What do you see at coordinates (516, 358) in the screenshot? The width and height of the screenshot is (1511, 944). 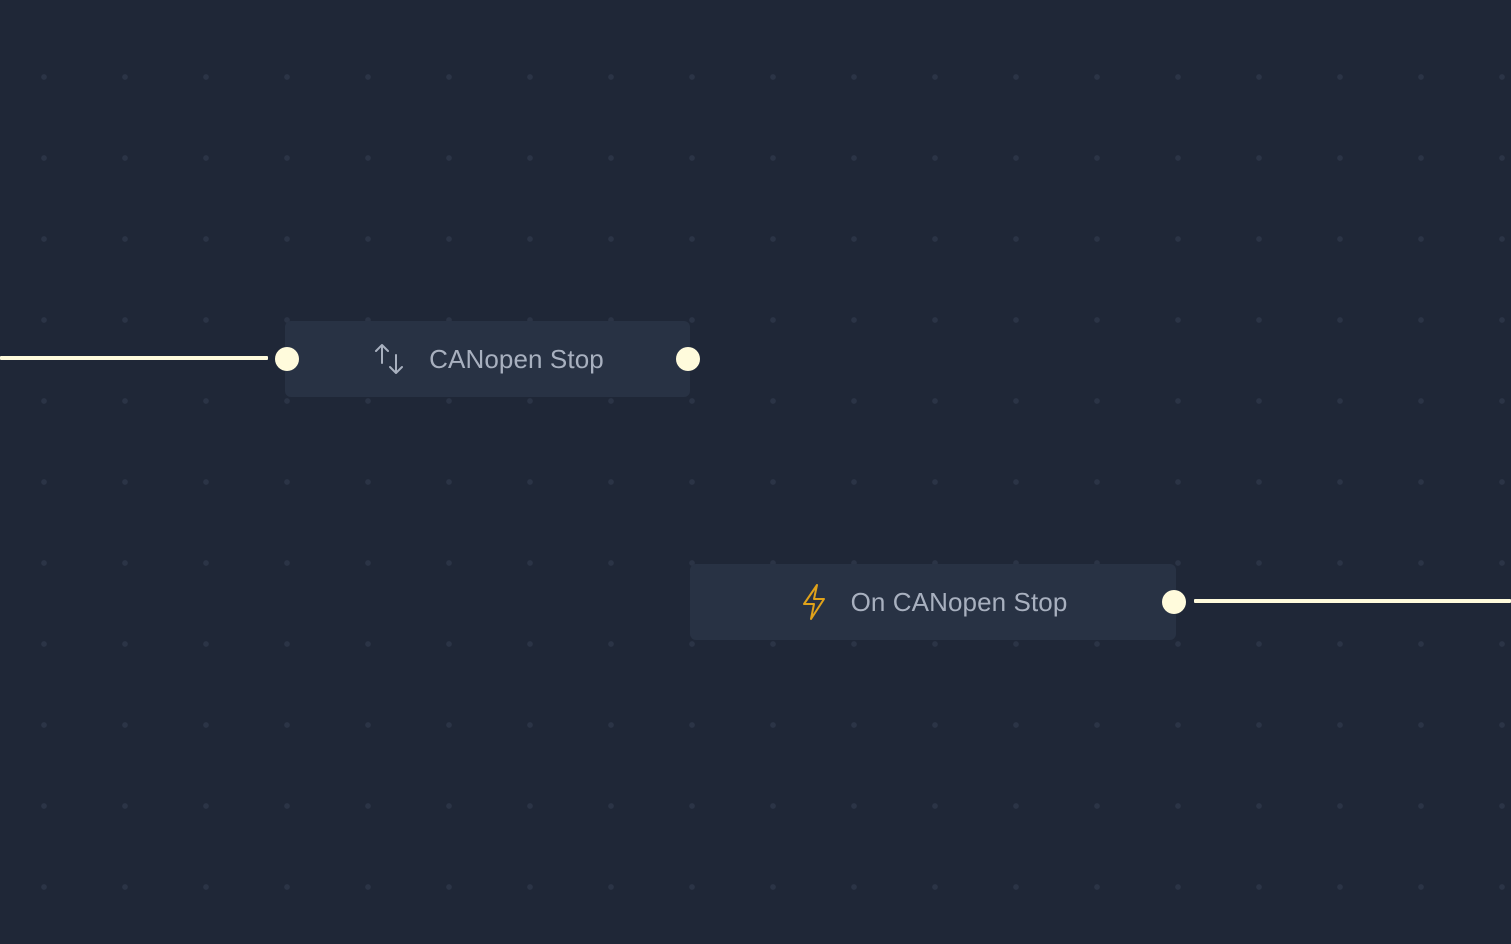 I see `node-label: CANopen Stop` at bounding box center [516, 358].